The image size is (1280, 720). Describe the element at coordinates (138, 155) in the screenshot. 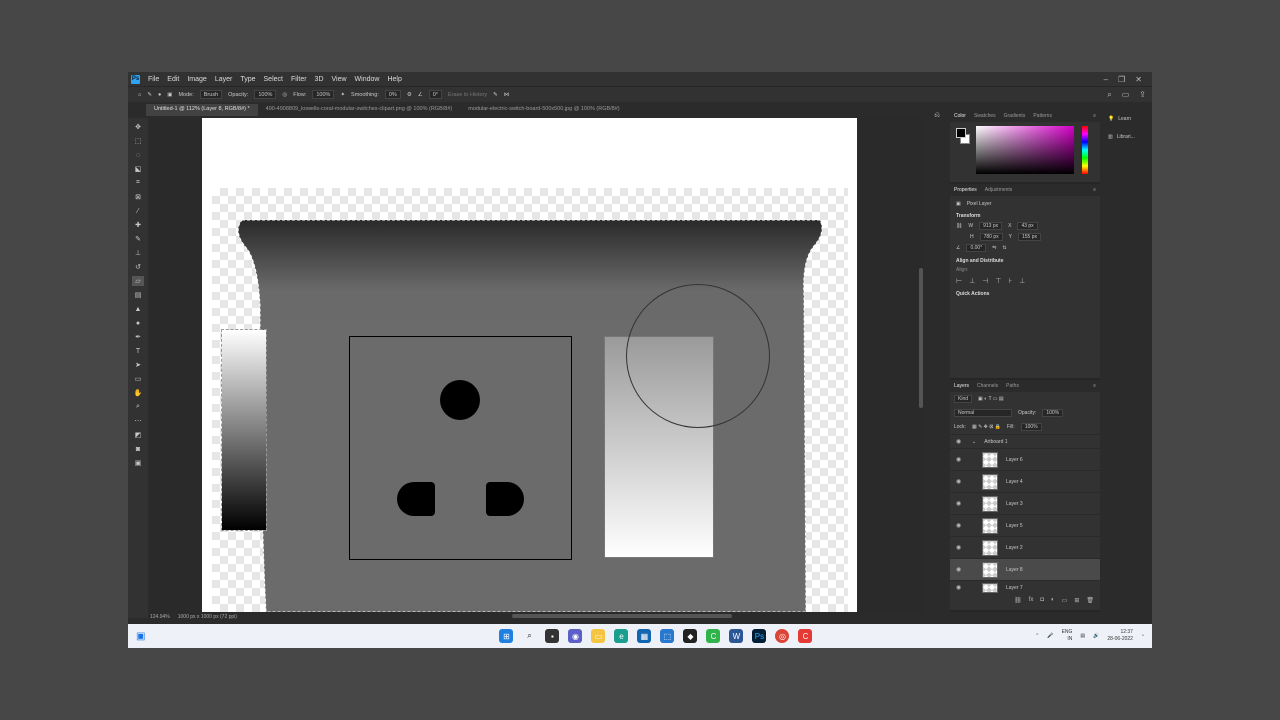

I see `lasso-tool-icon: ◌` at that location.